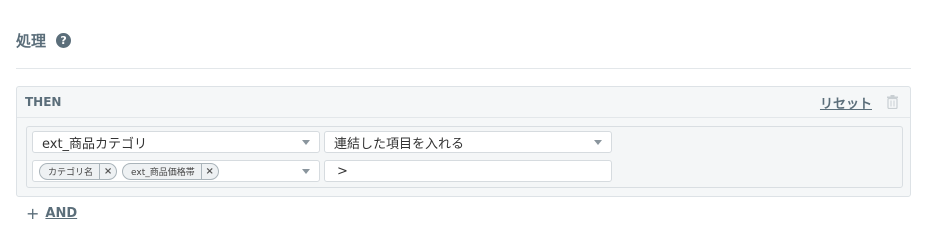 The height and width of the screenshot is (240, 926). I want to click on trash-icon, so click(892, 102).